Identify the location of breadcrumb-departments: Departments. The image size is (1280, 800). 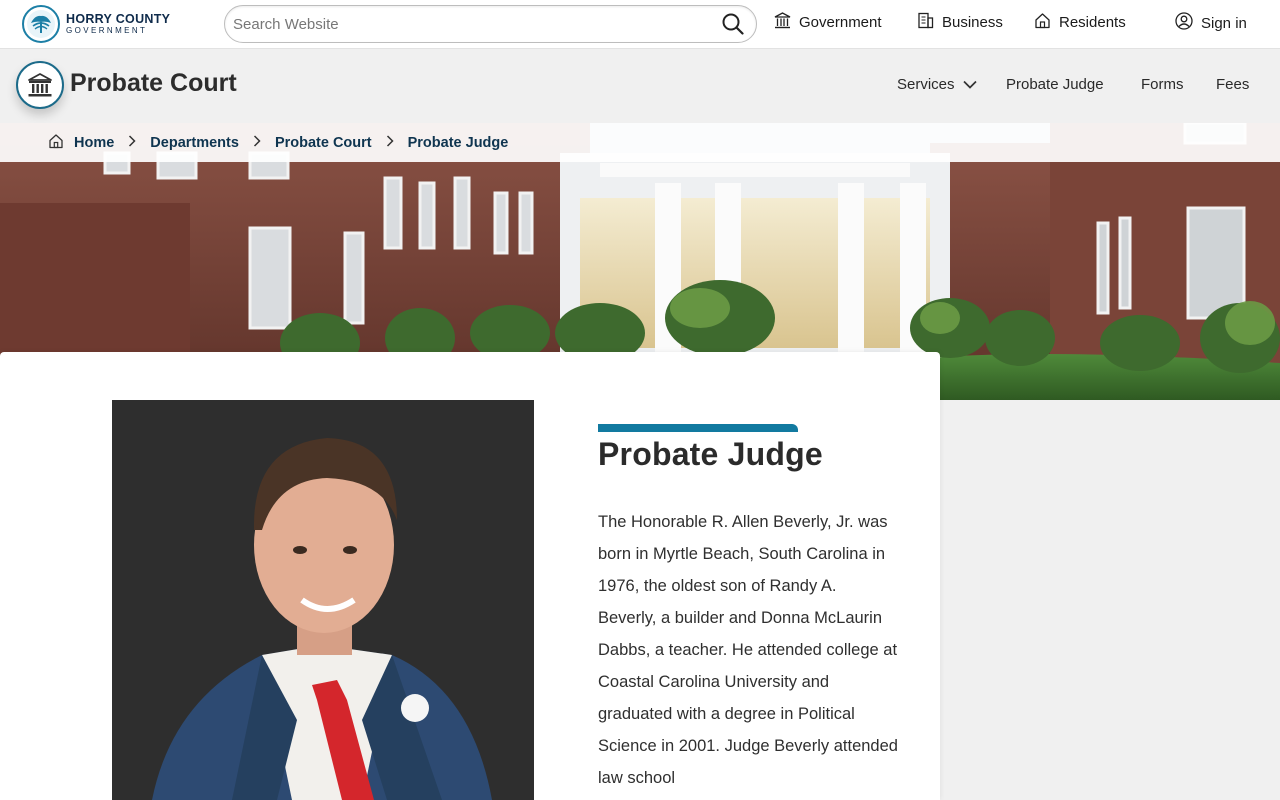
(194, 143).